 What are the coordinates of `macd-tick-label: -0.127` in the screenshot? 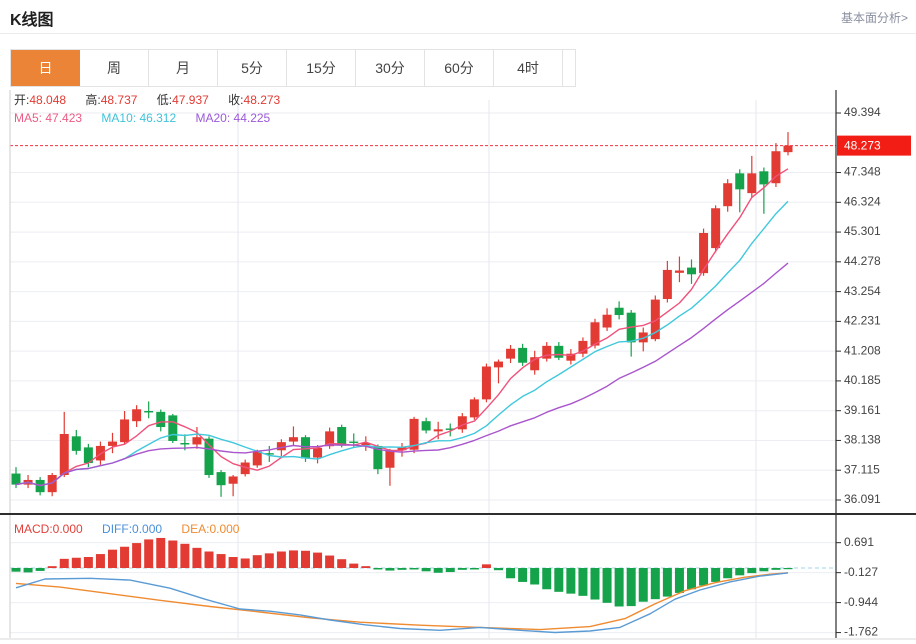 It's located at (861, 572).